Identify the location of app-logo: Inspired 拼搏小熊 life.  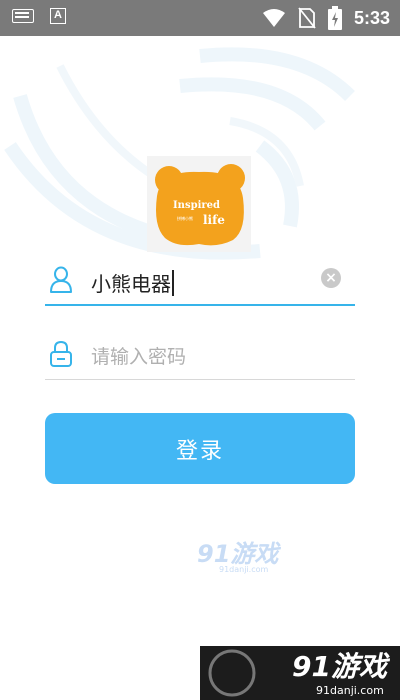
(199, 204).